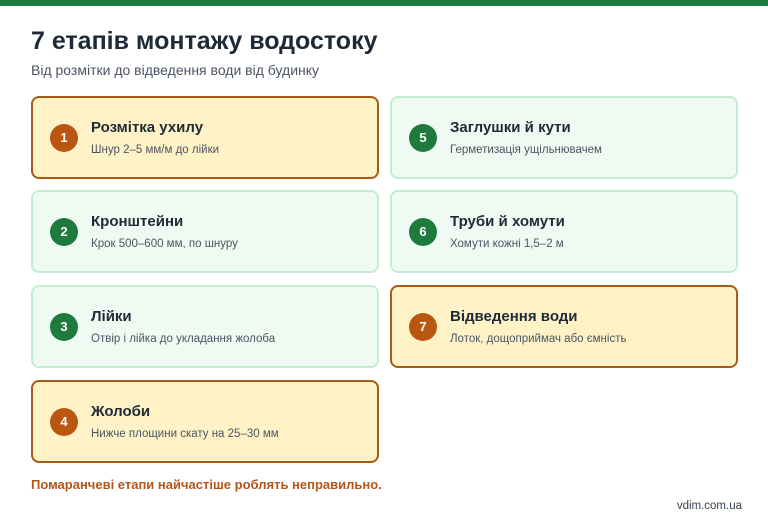  I want to click on top-accent-bar, so click(384, 3).